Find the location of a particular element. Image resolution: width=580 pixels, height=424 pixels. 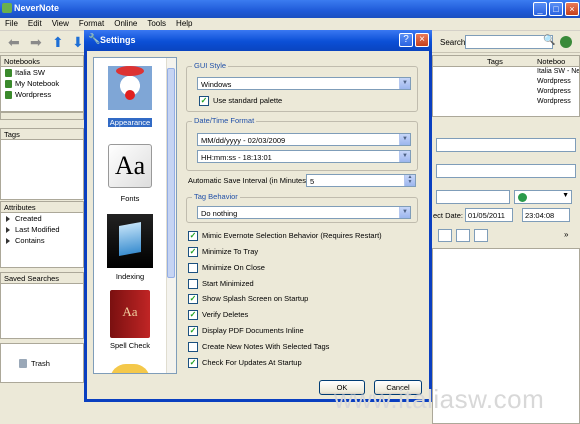

attribute-item: Last Modified is located at coordinates (42, 229).